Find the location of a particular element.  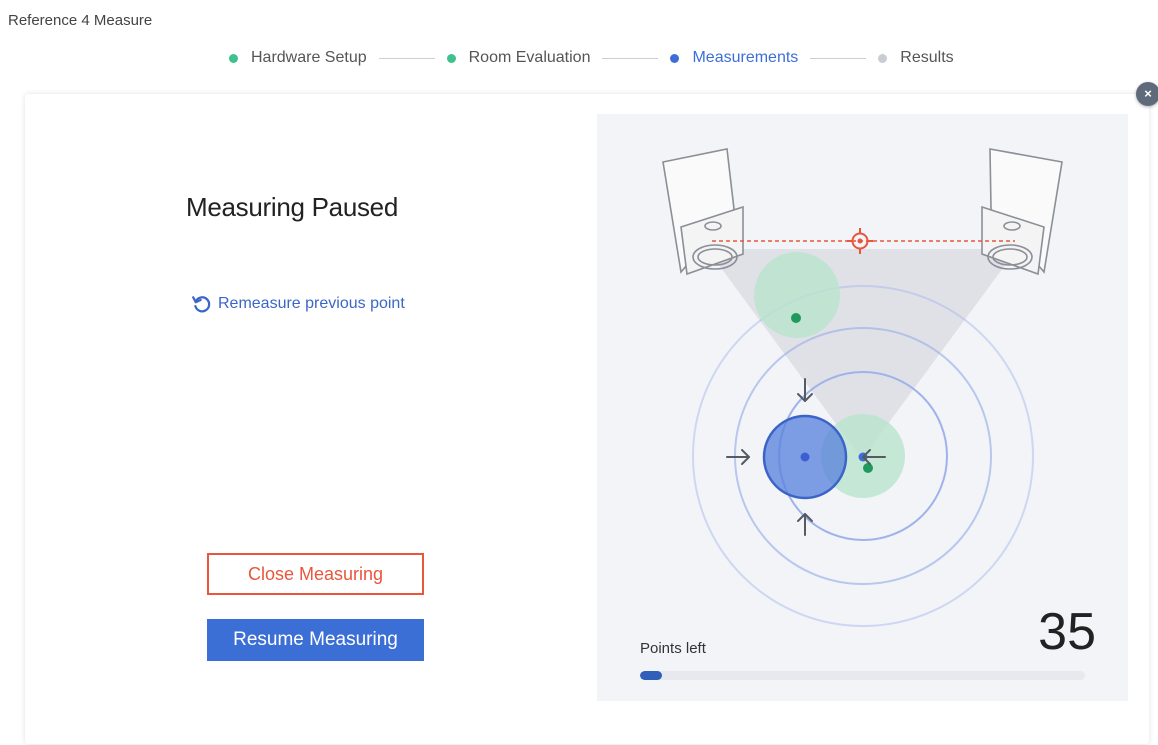

left-speaker-icon is located at coordinates (703, 212).